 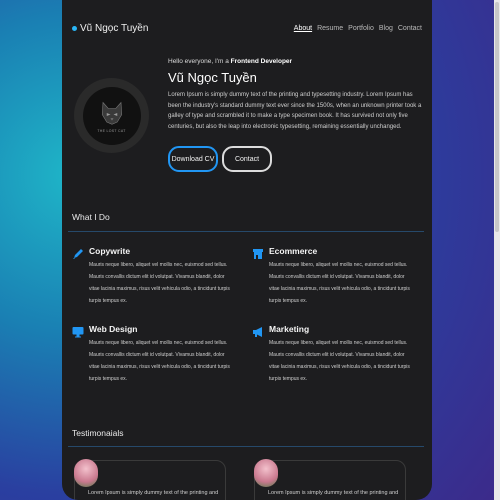 I want to click on service-title: Marketing, so click(x=289, y=329).